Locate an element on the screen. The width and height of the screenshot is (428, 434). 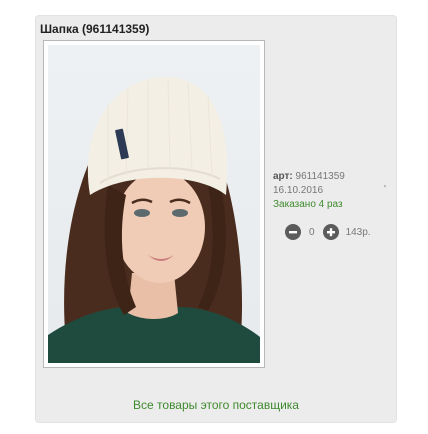
supplier-products-link: Все товары этого поставщика is located at coordinates (216, 405).